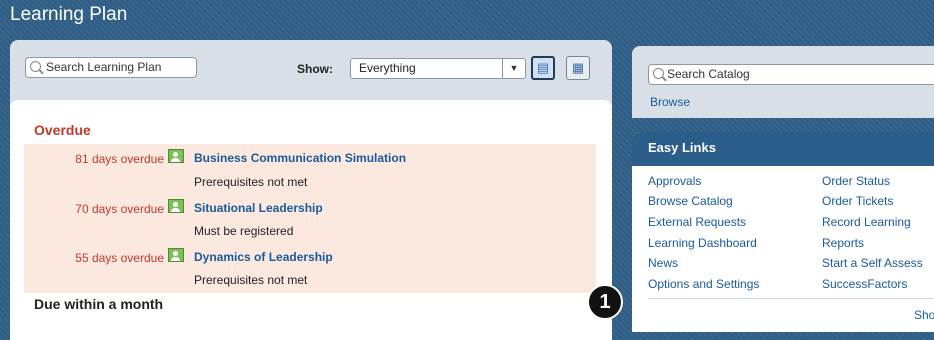 The width and height of the screenshot is (934, 340). Describe the element at coordinates (856, 181) in the screenshot. I see `easy-link-order-status: Order Status` at that location.